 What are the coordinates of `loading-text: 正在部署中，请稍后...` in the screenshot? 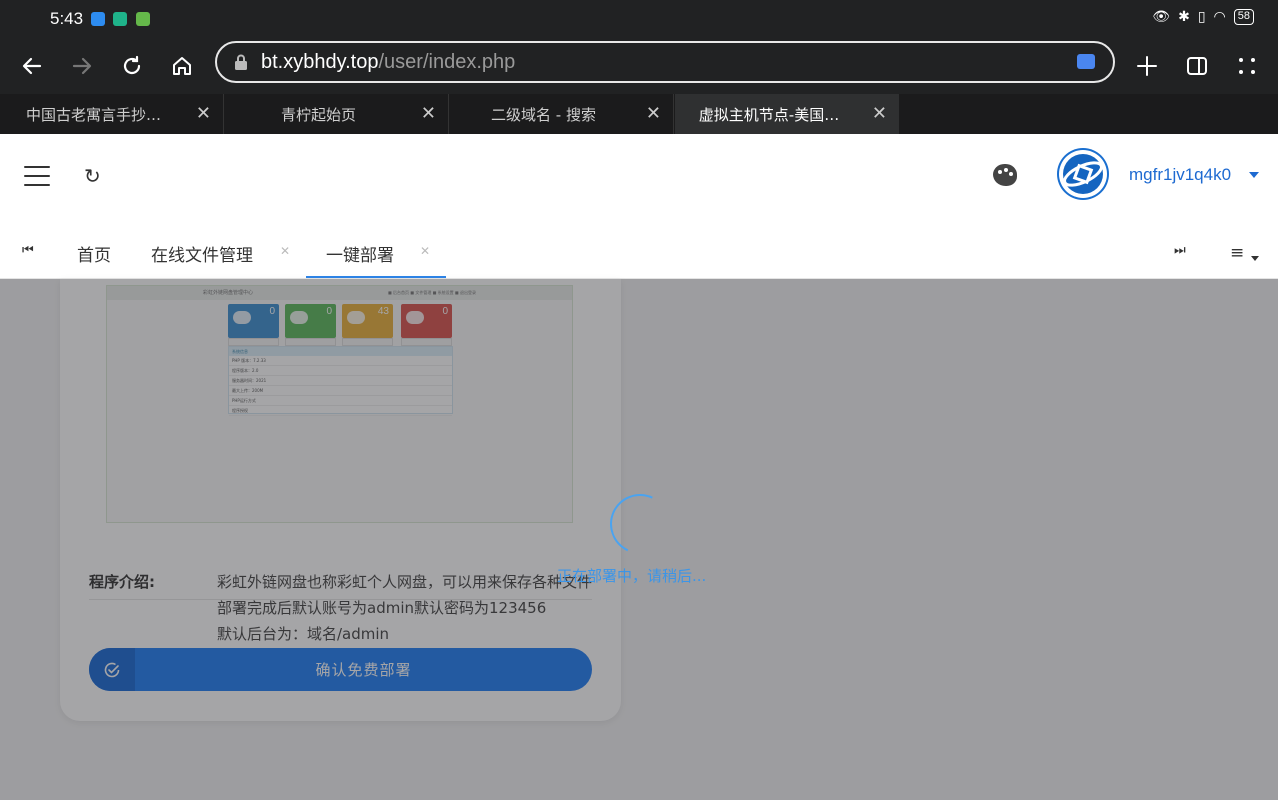 It's located at (632, 576).